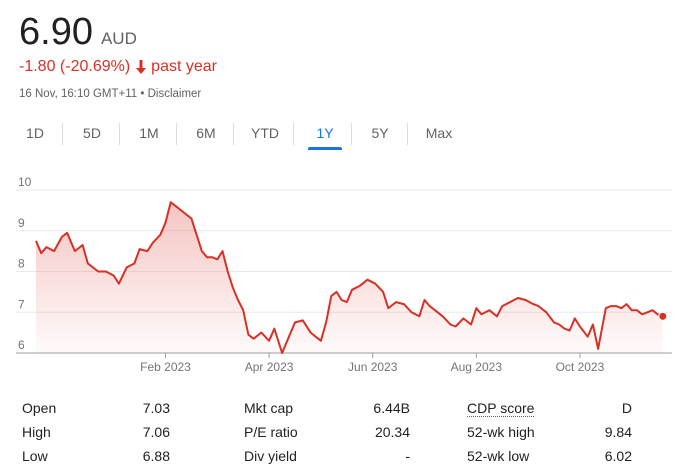 The width and height of the screenshot is (685, 475). What do you see at coordinates (21, 304) in the screenshot?
I see `y-tick-label: 7` at bounding box center [21, 304].